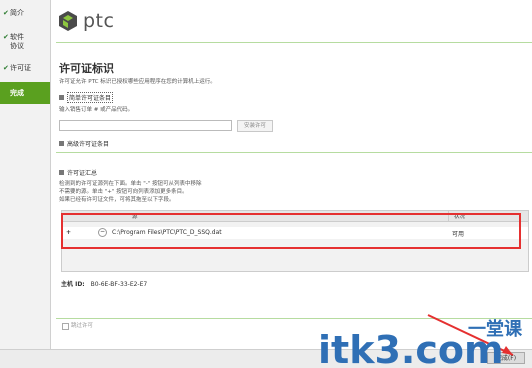 The height and width of the screenshot is (368, 532). What do you see at coordinates (65, 326) in the screenshot?
I see `skip-license-checkbox` at bounding box center [65, 326].